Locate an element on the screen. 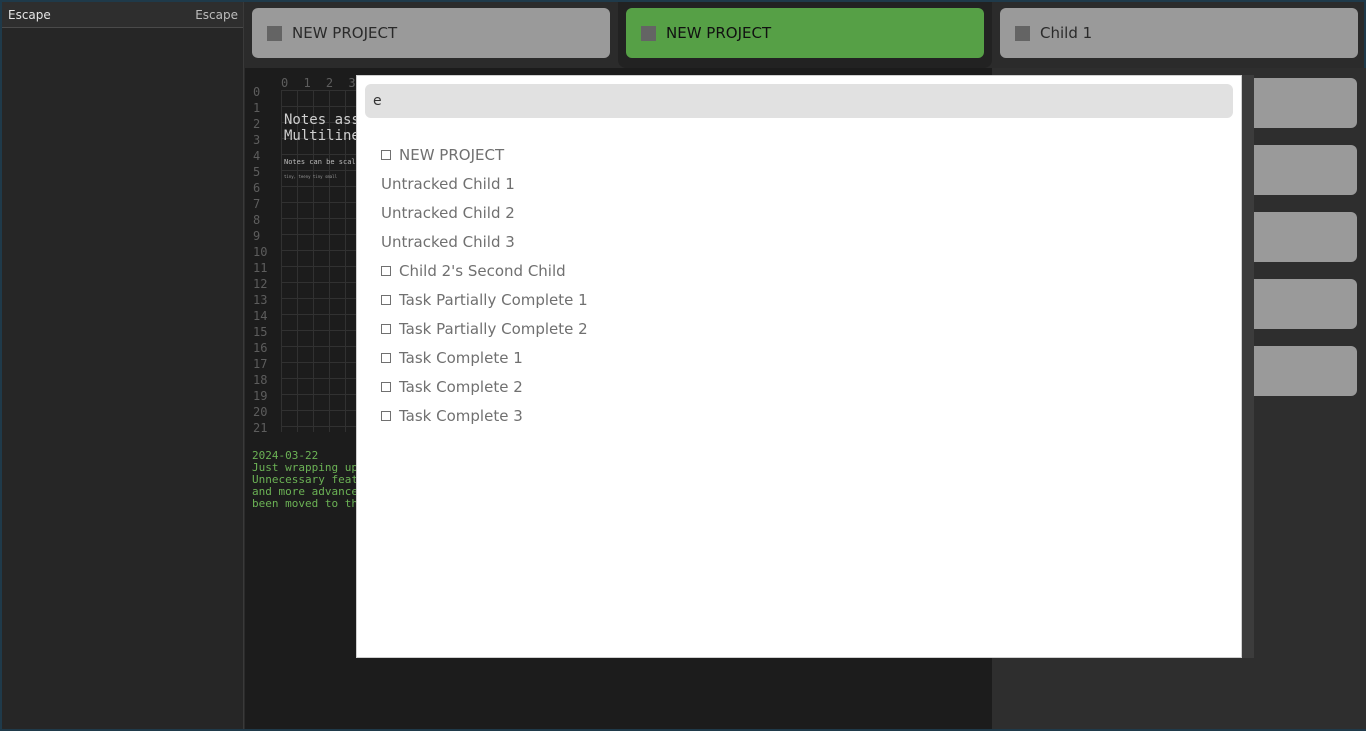 This screenshot has width=1366, height=731. grid-row-number: 10 is located at coordinates (260, 252).